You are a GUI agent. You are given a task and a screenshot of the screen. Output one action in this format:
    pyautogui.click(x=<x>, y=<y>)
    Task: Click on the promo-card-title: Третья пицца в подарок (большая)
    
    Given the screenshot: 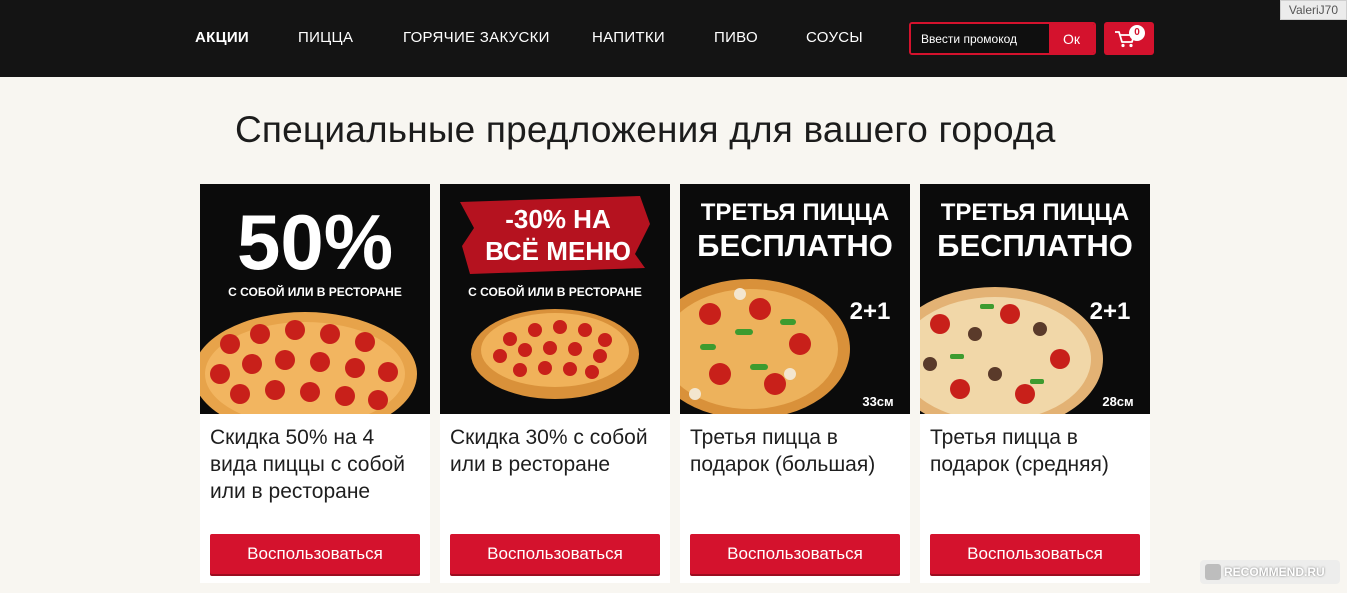 What is the action you would take?
    pyautogui.click(x=783, y=451)
    